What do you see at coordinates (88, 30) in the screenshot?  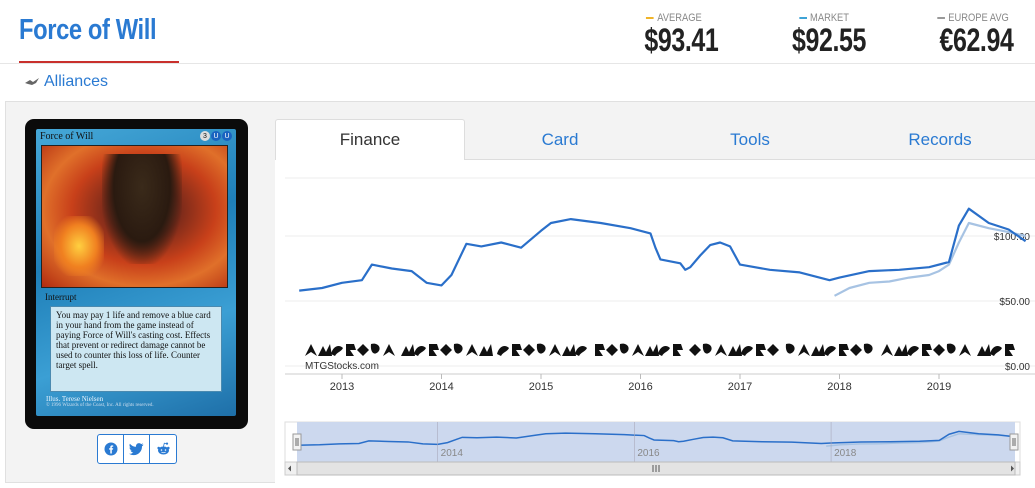 I see `card-title: Force of Will` at bounding box center [88, 30].